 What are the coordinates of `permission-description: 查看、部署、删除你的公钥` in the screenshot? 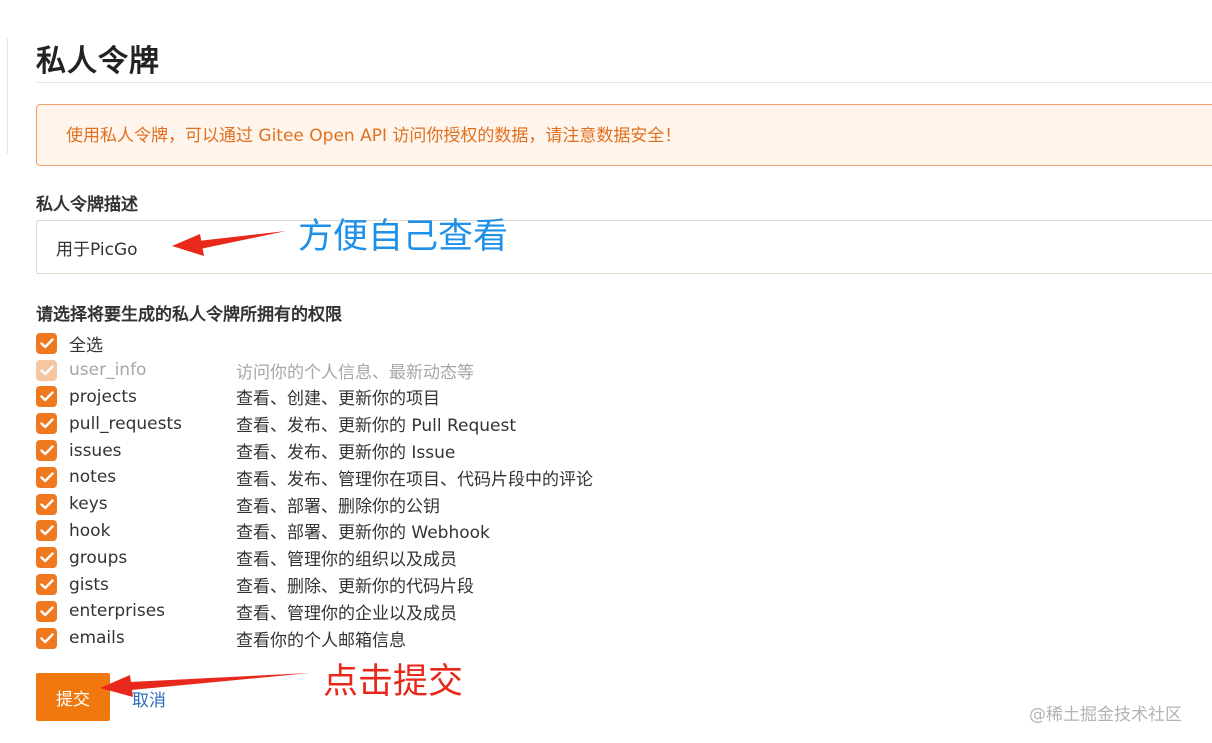 It's located at (338, 506).